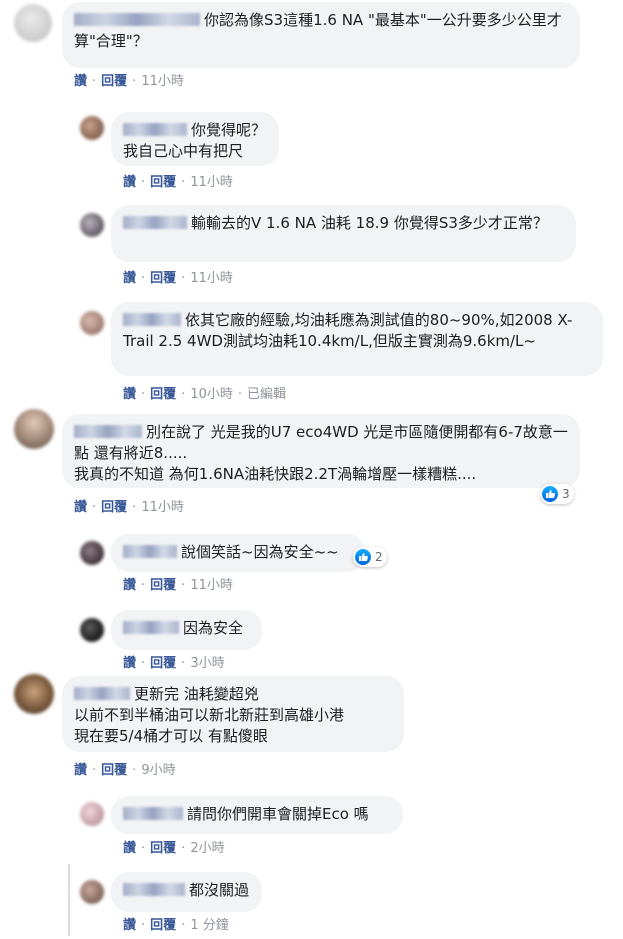 This screenshot has height=939, width=623. I want to click on comment-text: 輸輸去的V 1.6 NA 油耗 18.9 你覺得S3多少才正常？, so click(369, 223).